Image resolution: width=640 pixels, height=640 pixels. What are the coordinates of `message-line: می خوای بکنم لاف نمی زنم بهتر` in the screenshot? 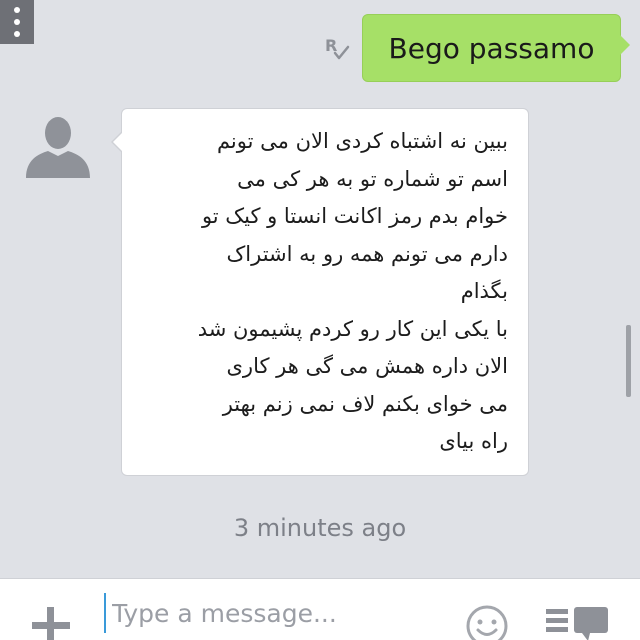 It's located at (365, 403).